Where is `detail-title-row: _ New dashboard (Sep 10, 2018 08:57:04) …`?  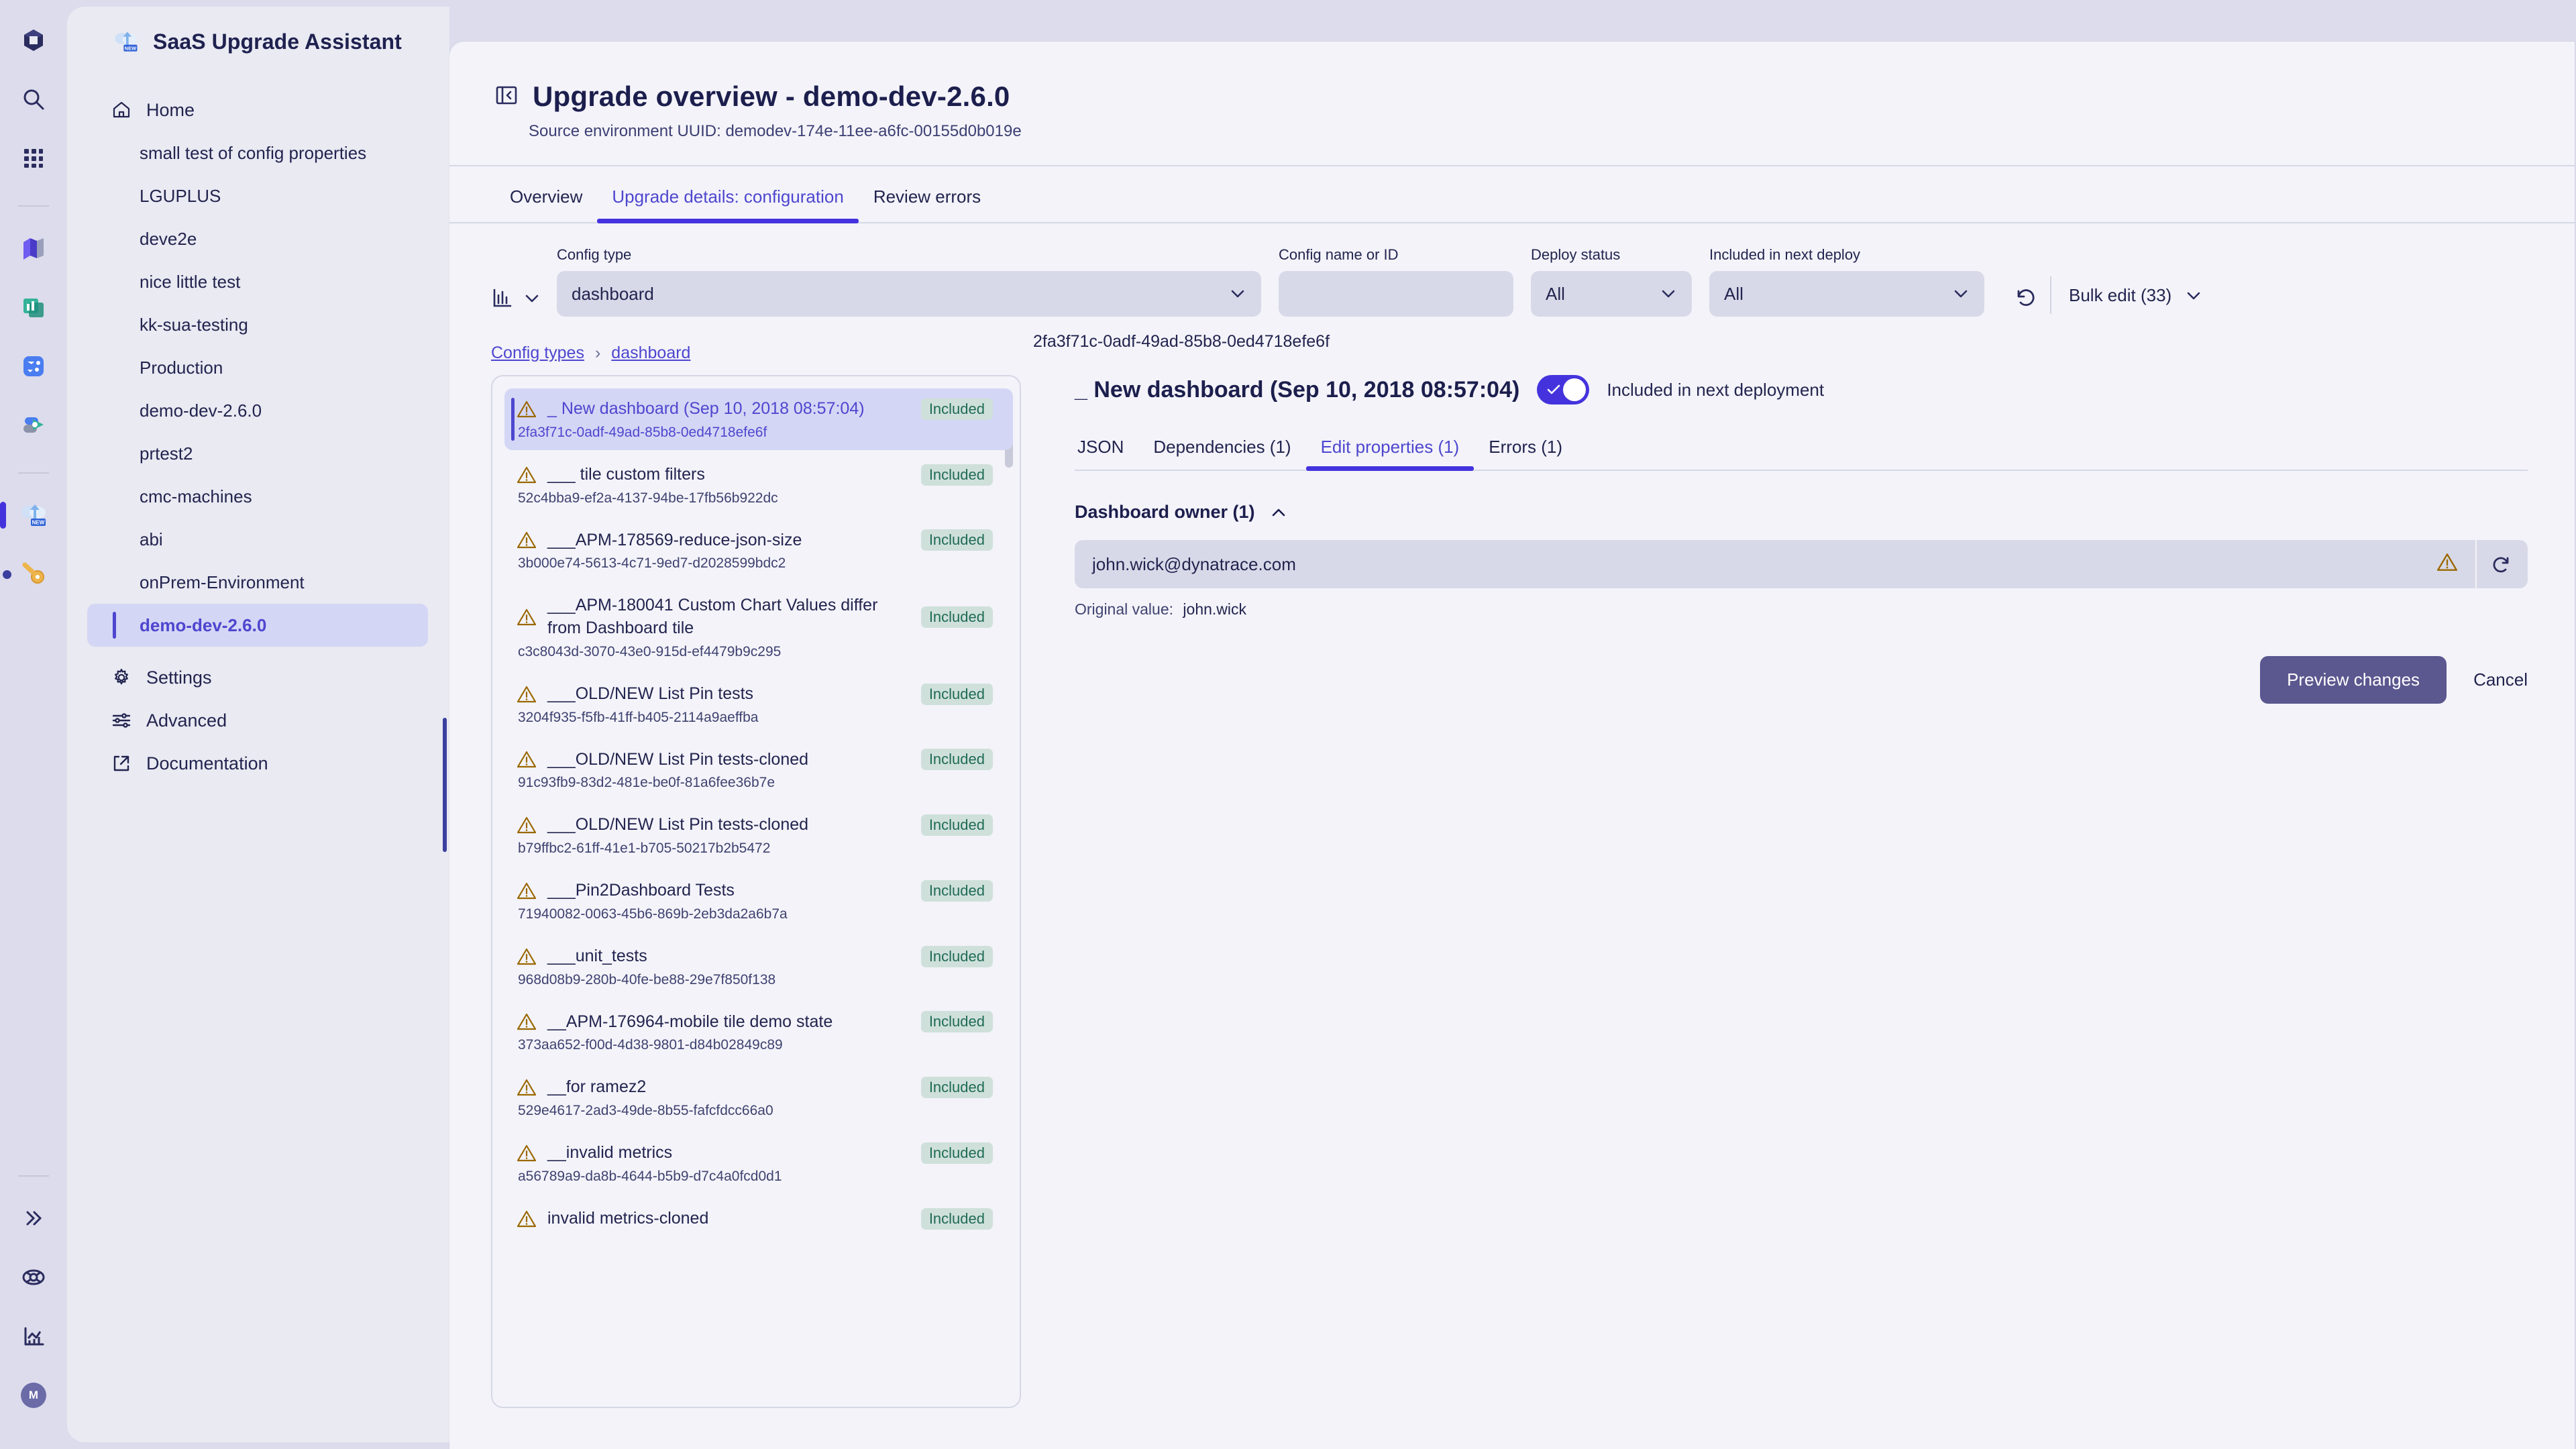
detail-title-row: _ New dashboard (Sep 10, 2018 08:57:04) … is located at coordinates (1801, 390).